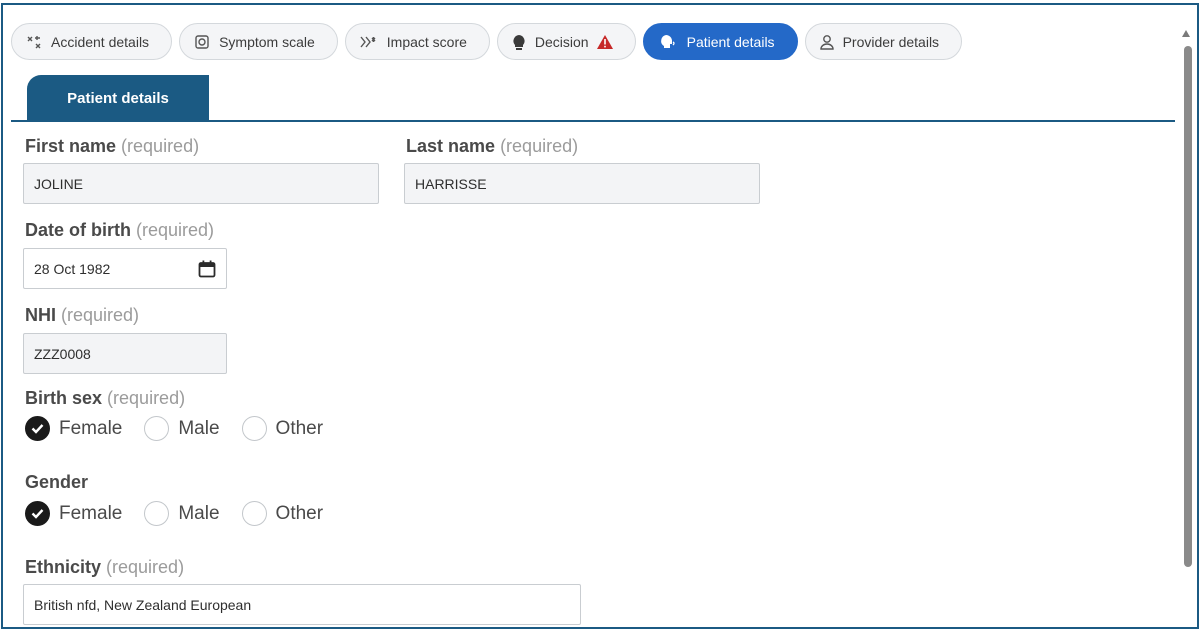 This screenshot has height=630, width=1201. I want to click on tab-label: Impact score, so click(426, 41).